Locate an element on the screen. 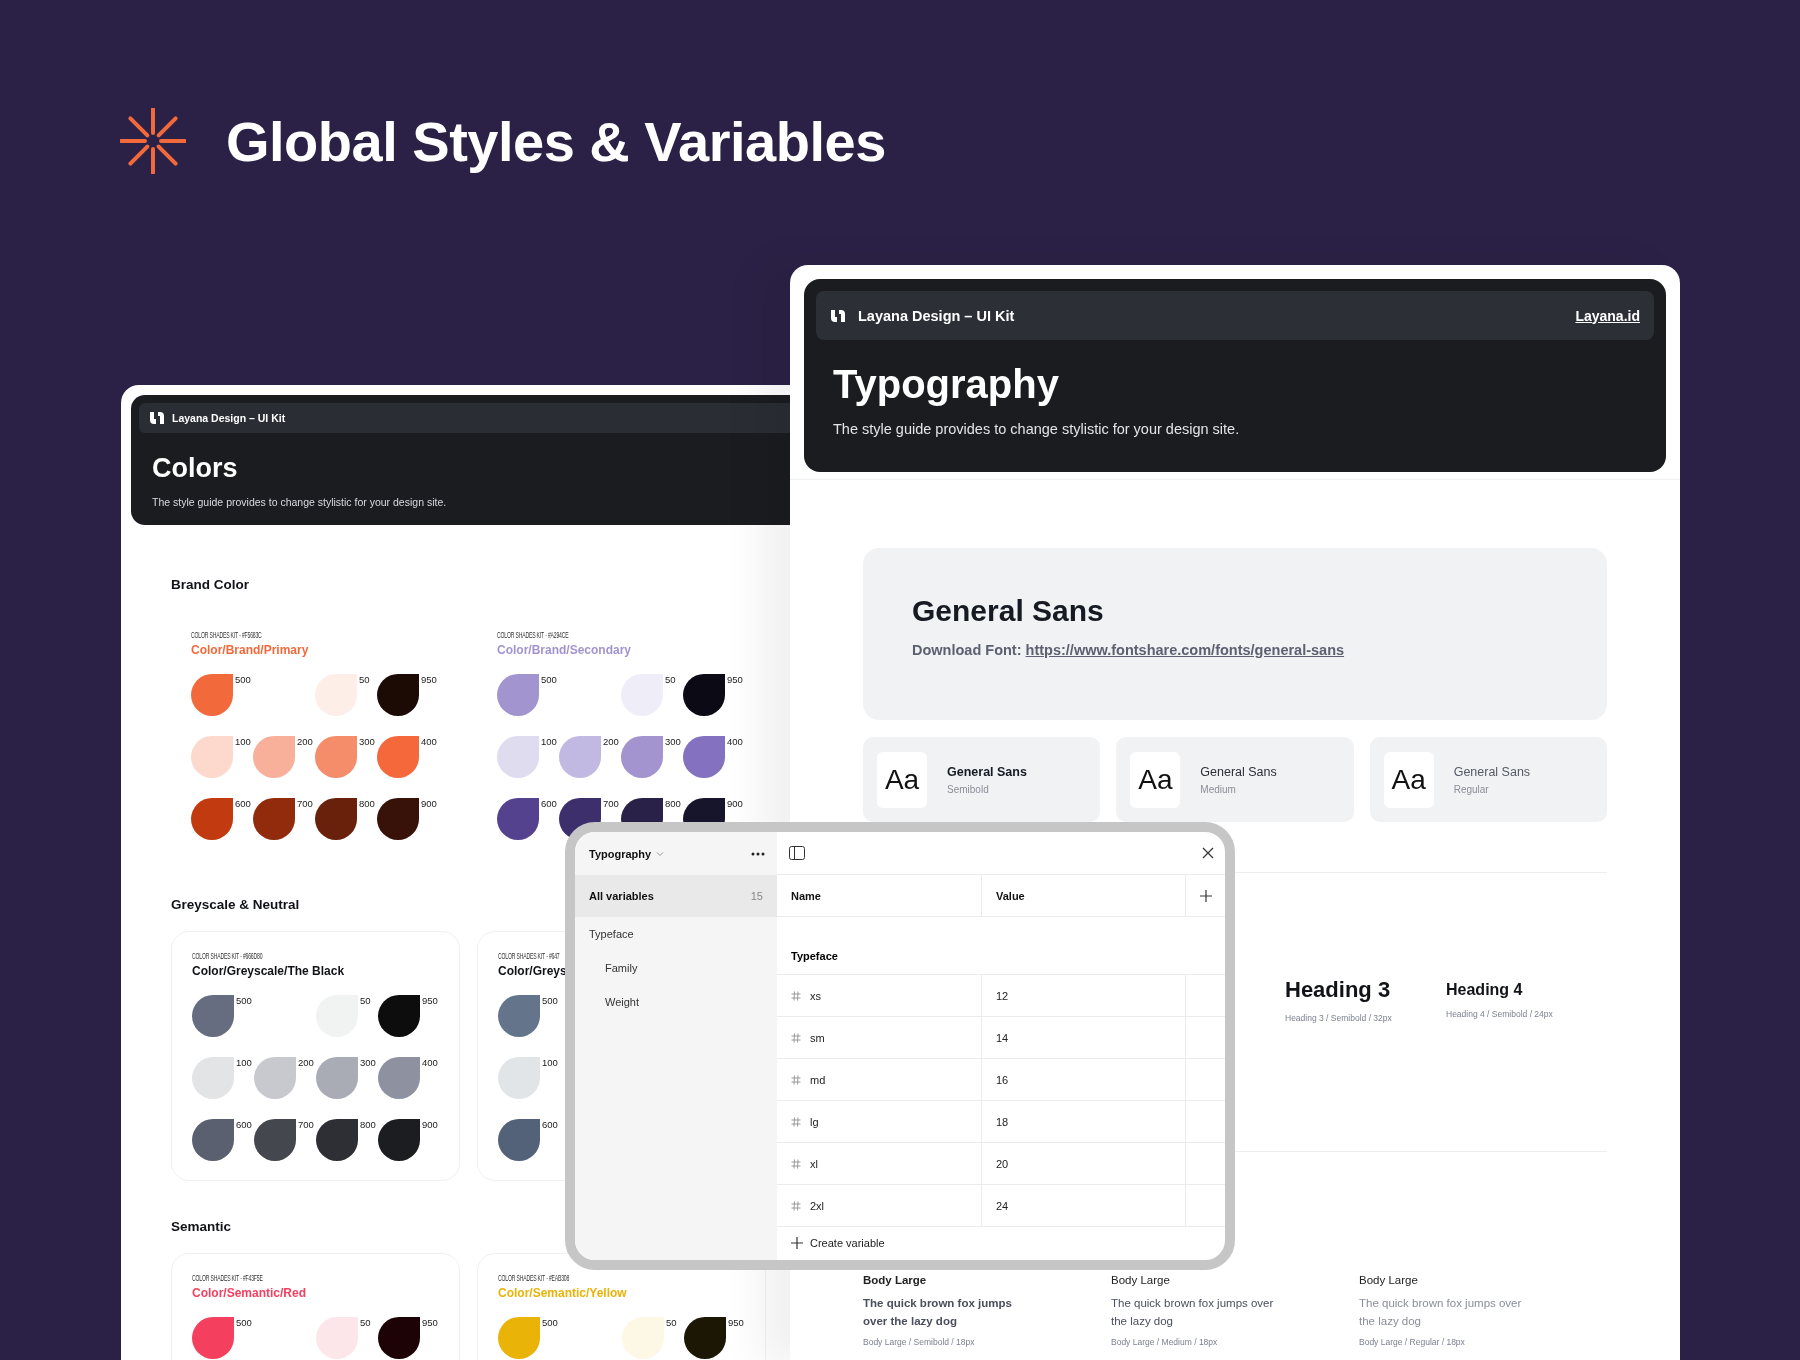 The image size is (1800, 1360). shade-label: 800 is located at coordinates (673, 803).